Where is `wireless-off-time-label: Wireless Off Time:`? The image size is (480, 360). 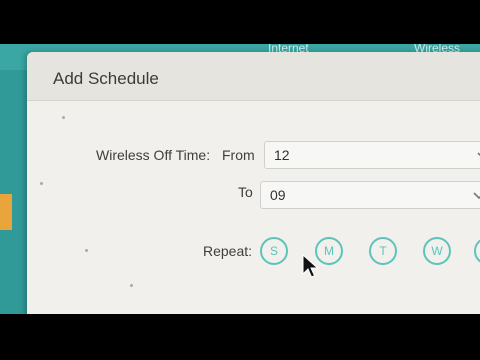
wireless-off-time-label: Wireless Off Time: is located at coordinates (153, 155).